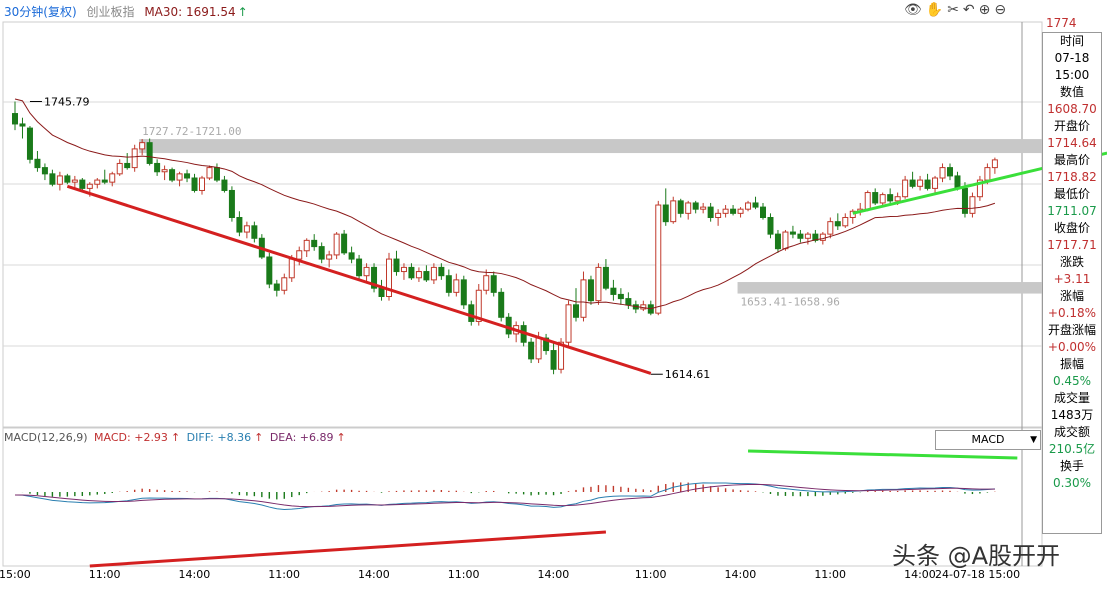  I want to click on info-value: 0.30%, so click(1072, 483).